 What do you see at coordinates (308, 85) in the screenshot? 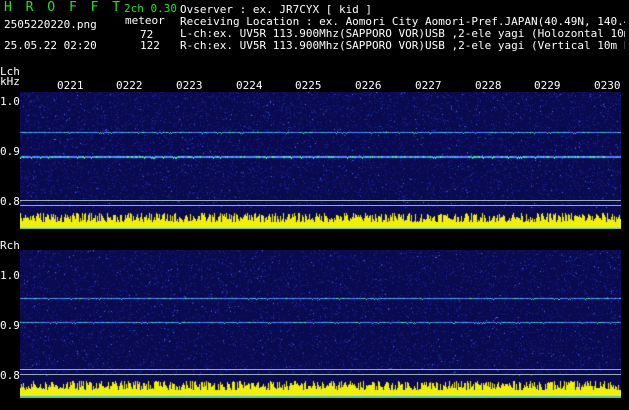
I see `time-label: 0225` at bounding box center [308, 85].